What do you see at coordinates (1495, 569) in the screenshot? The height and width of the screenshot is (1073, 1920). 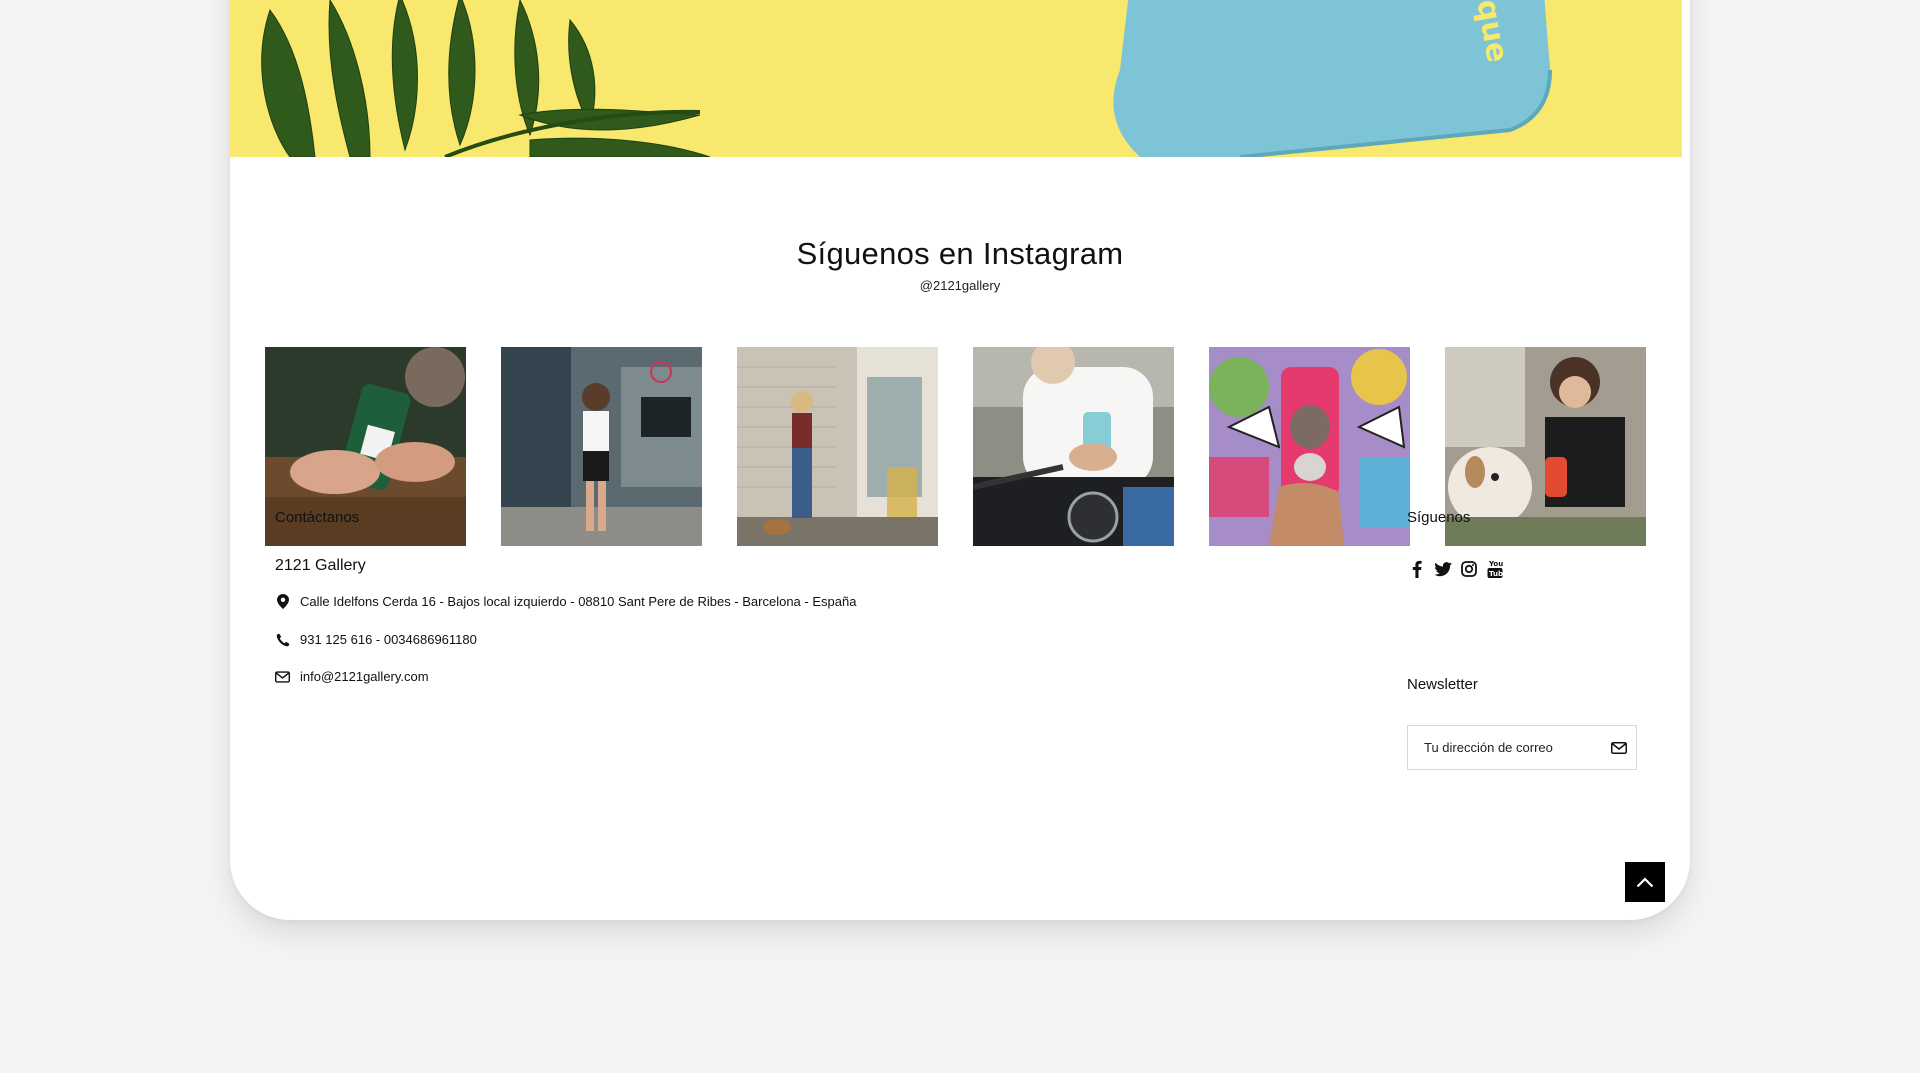 I see `youtube-icon: You Tube` at bounding box center [1495, 569].